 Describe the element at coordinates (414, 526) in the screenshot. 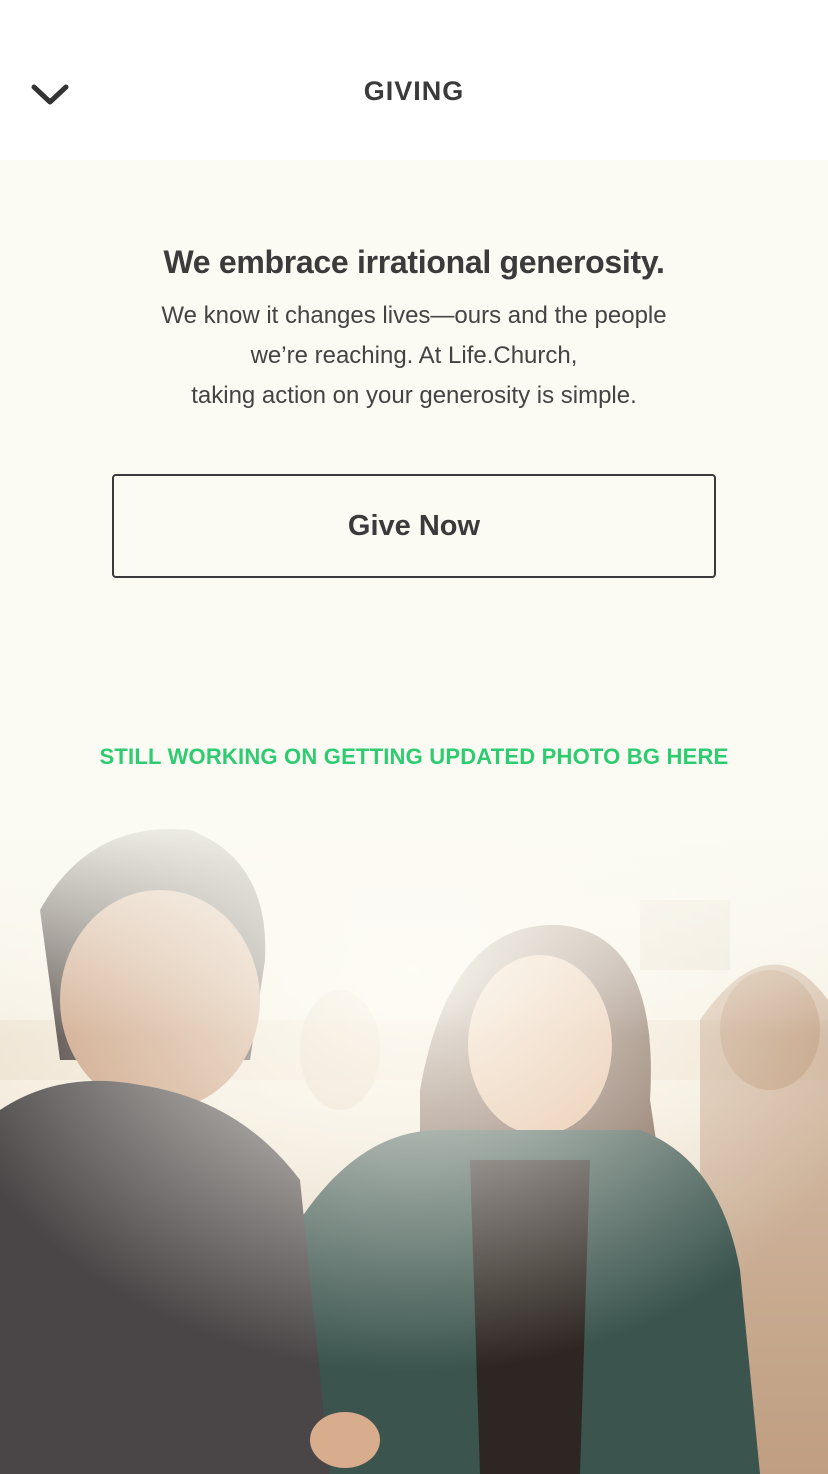

I see `give-now-button: Give Now` at that location.